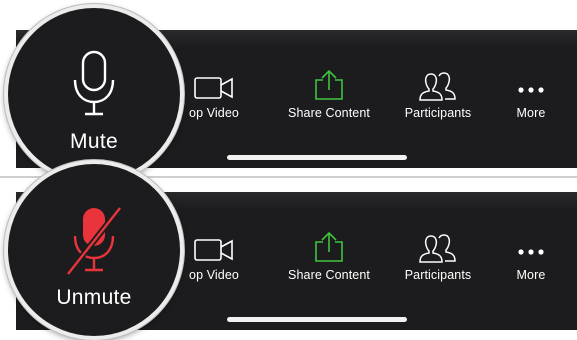 This screenshot has height=340, width=577. Describe the element at coordinates (94, 297) in the screenshot. I see `unmute-label: Unmute` at that location.